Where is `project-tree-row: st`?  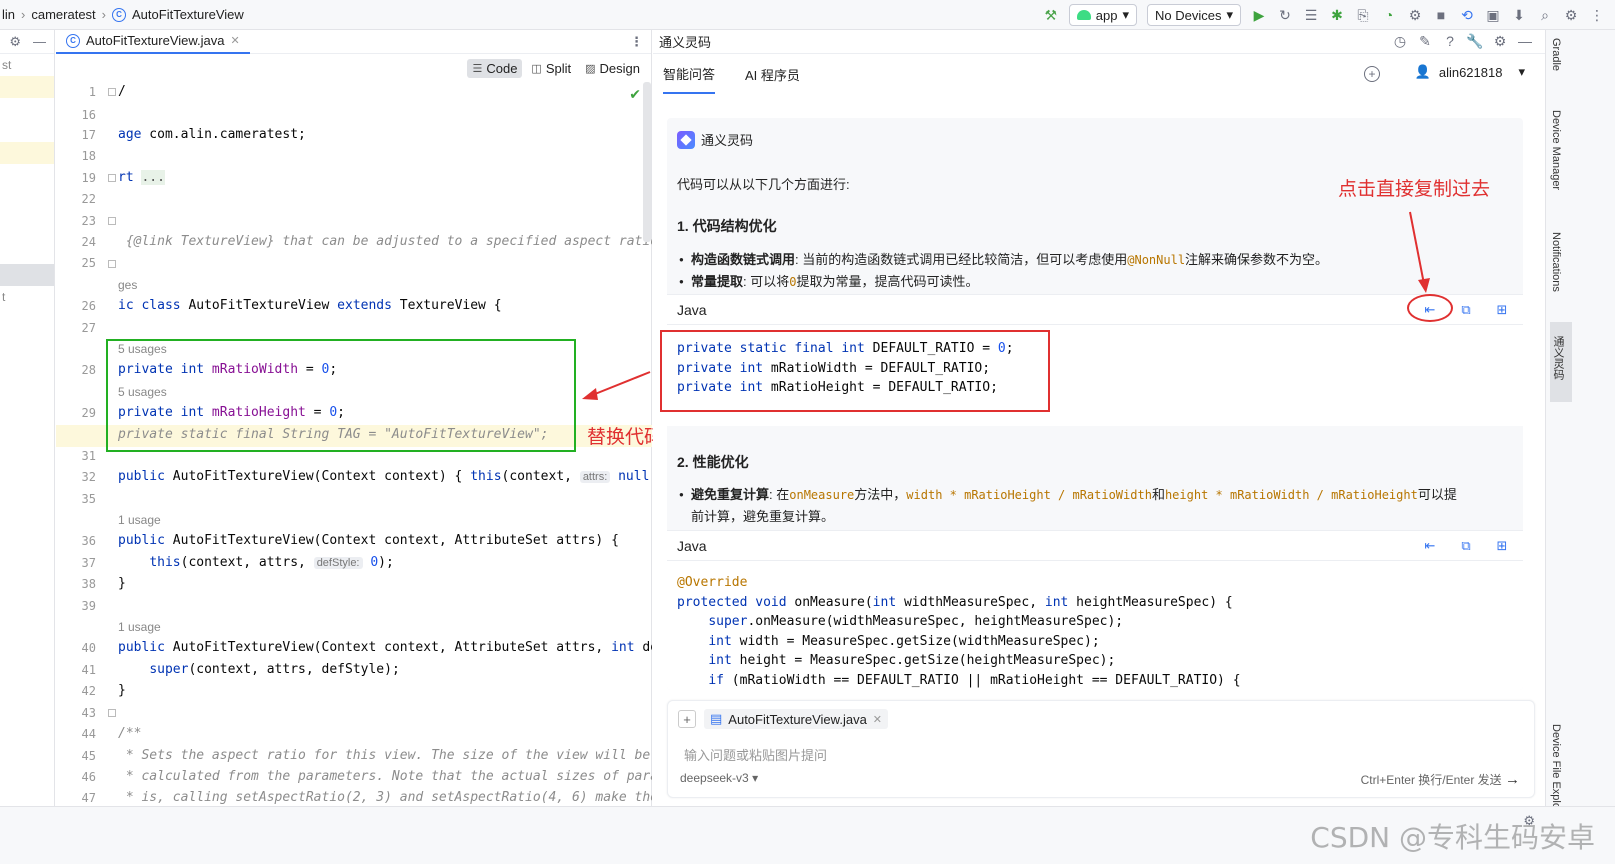
project-tree-row: st is located at coordinates (27, 65).